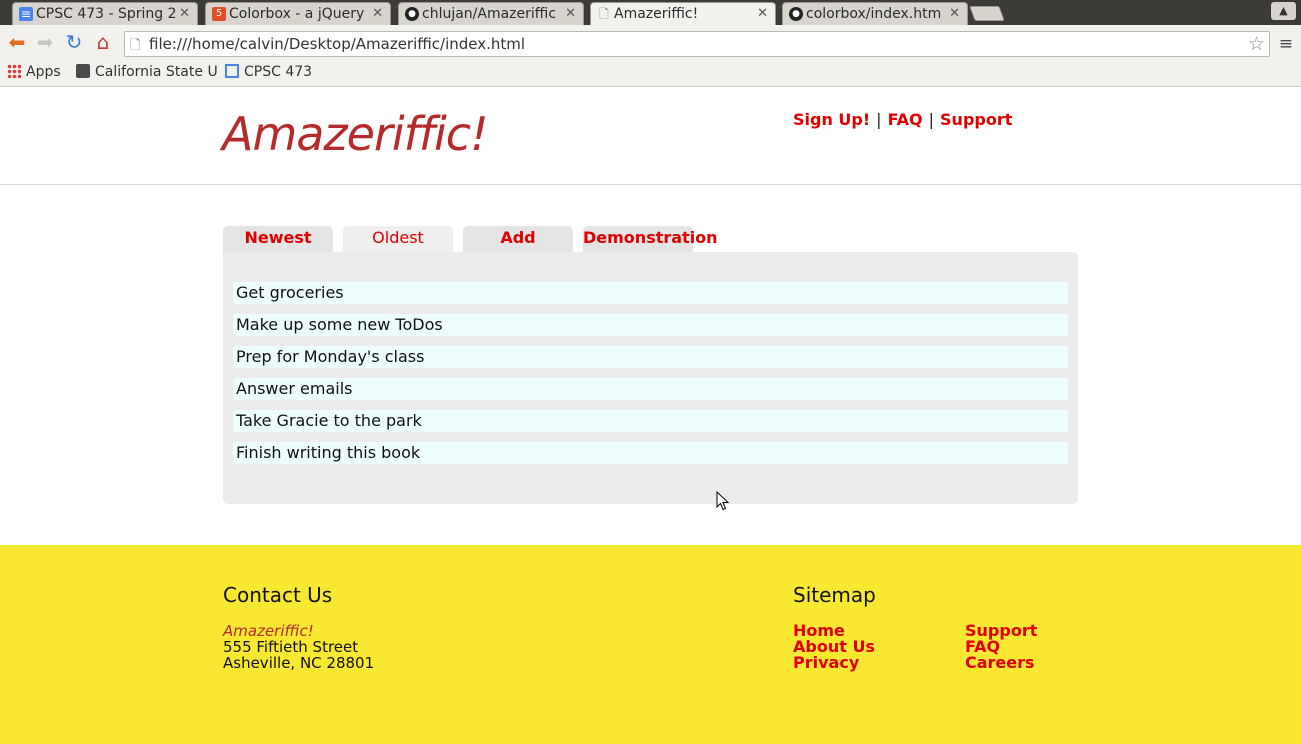 The height and width of the screenshot is (744, 1301). What do you see at coordinates (650, 136) in the screenshot?
I see `site-header: Amazeriffic! Sign Up! | FAQ | Support` at bounding box center [650, 136].